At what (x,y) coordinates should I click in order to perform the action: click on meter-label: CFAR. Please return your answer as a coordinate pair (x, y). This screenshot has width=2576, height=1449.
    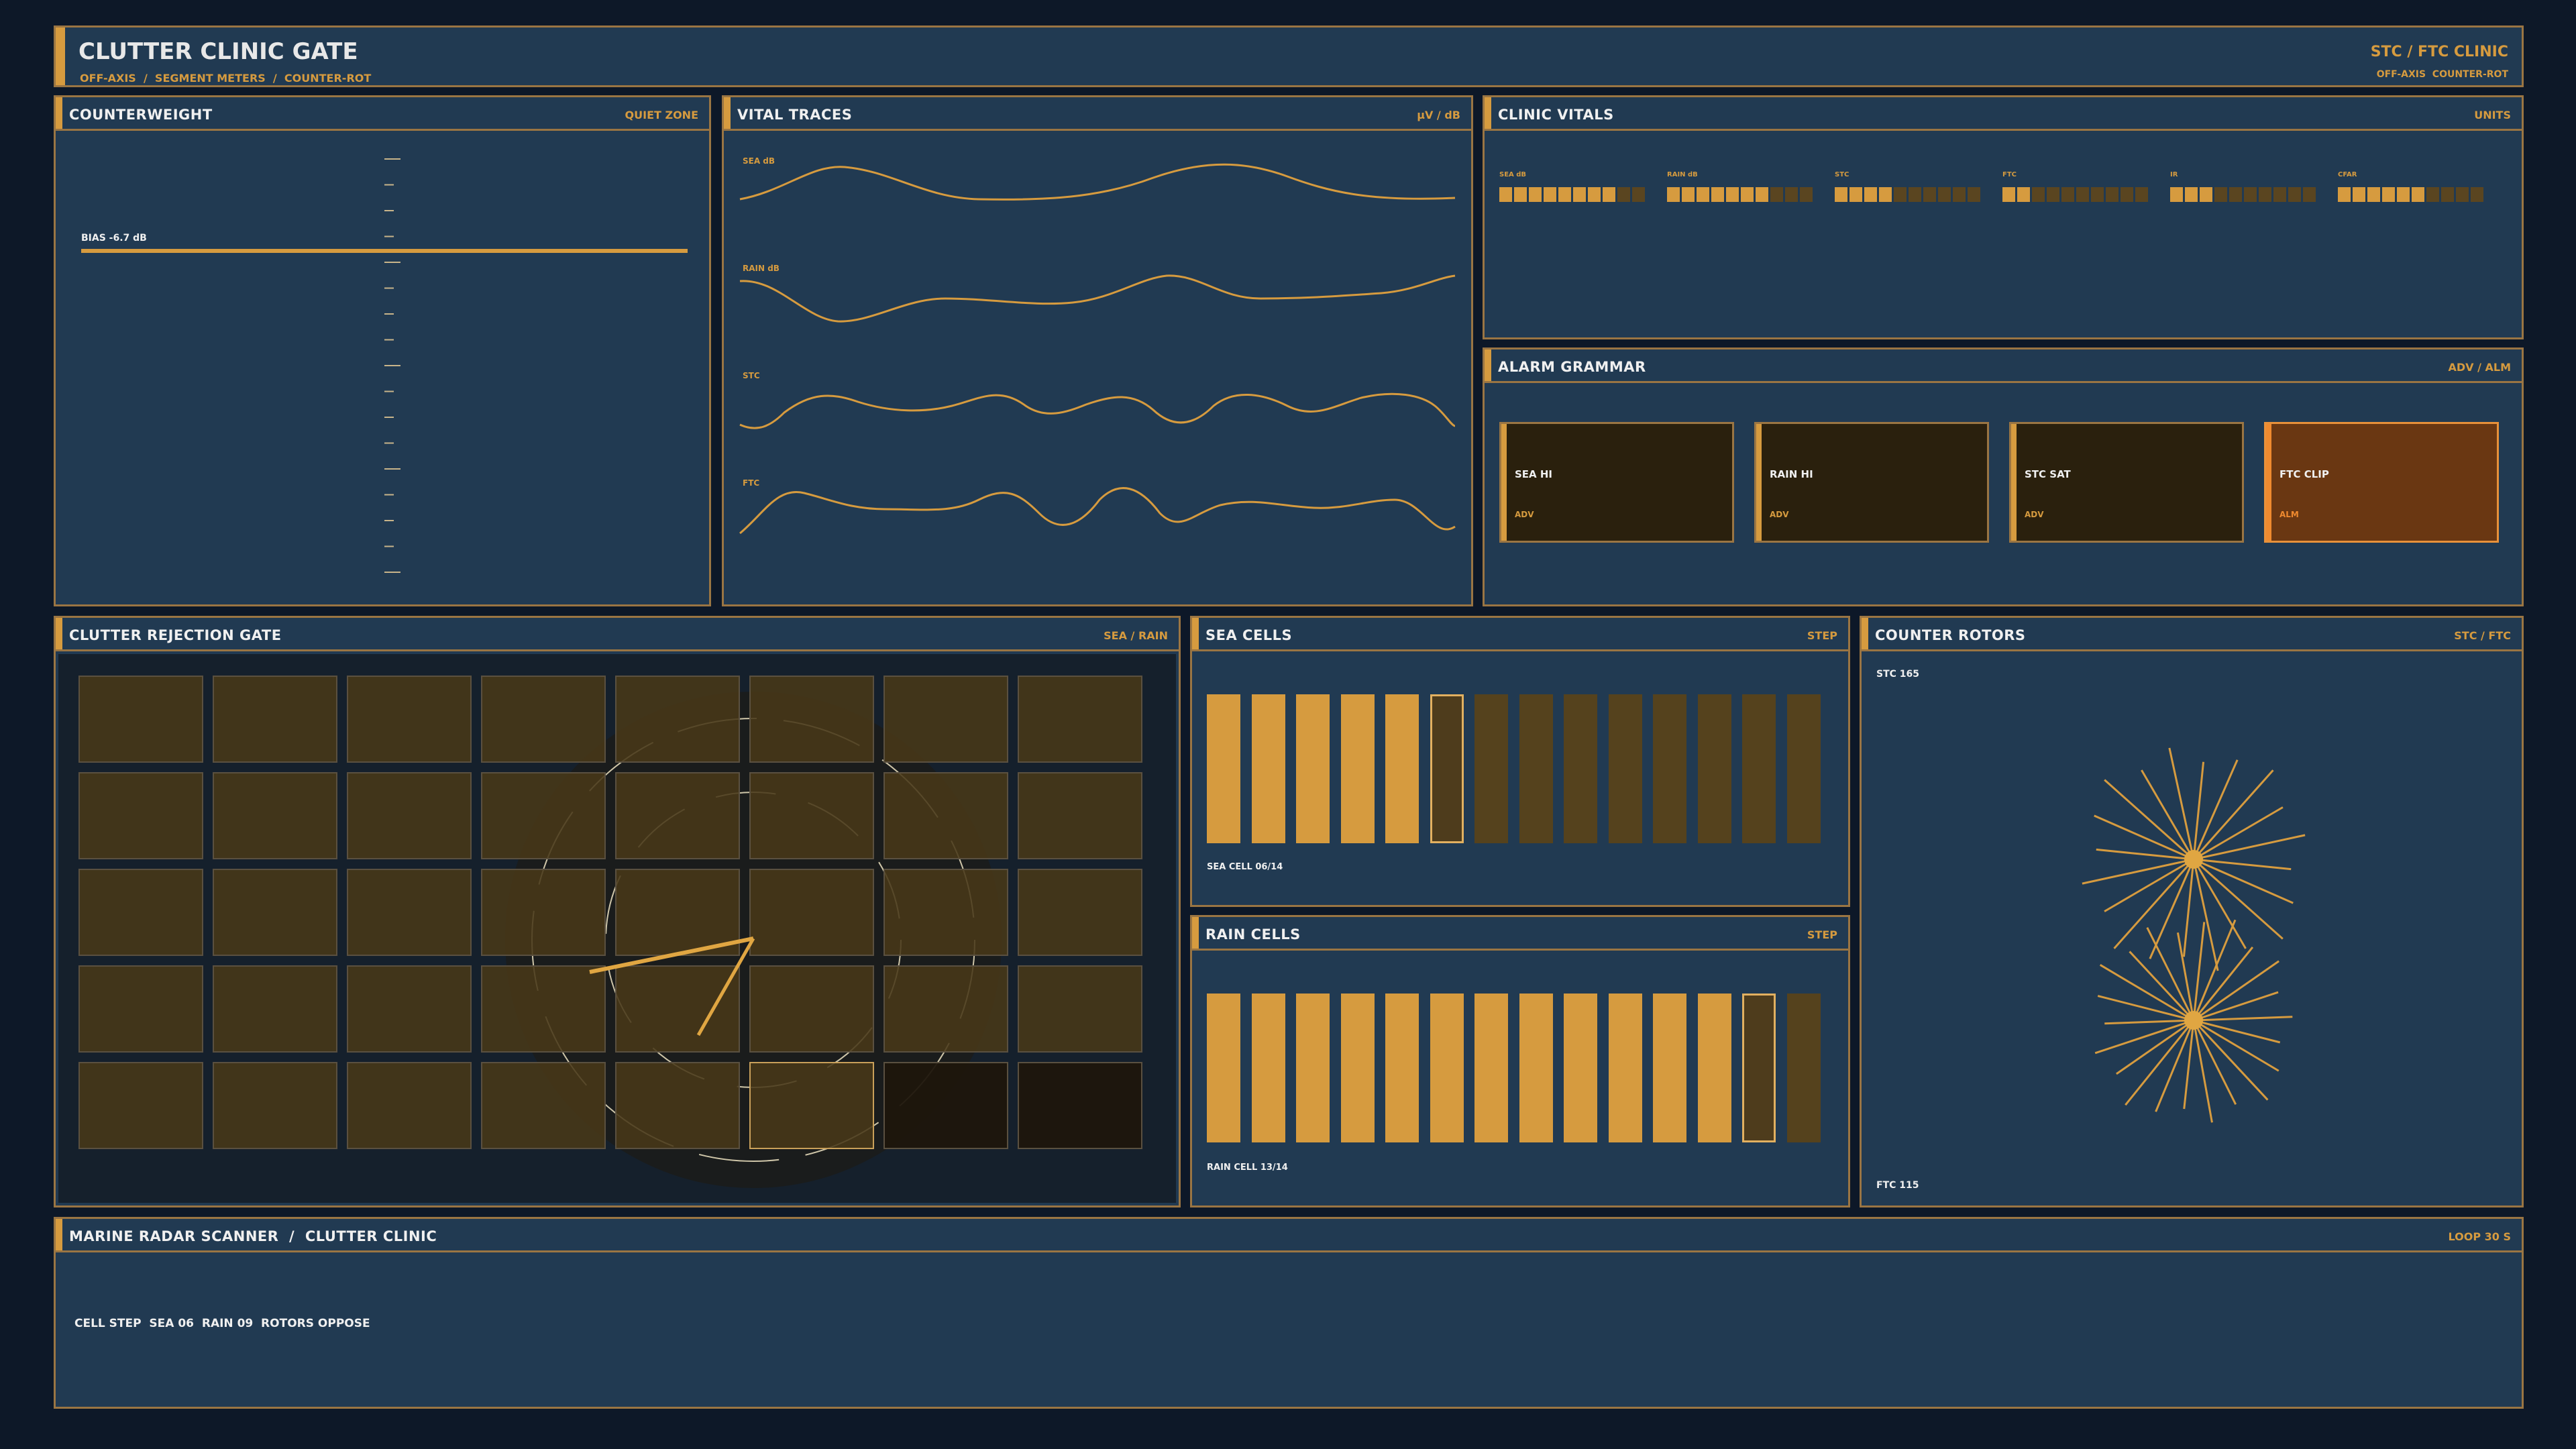
    Looking at the image, I should click on (2347, 174).